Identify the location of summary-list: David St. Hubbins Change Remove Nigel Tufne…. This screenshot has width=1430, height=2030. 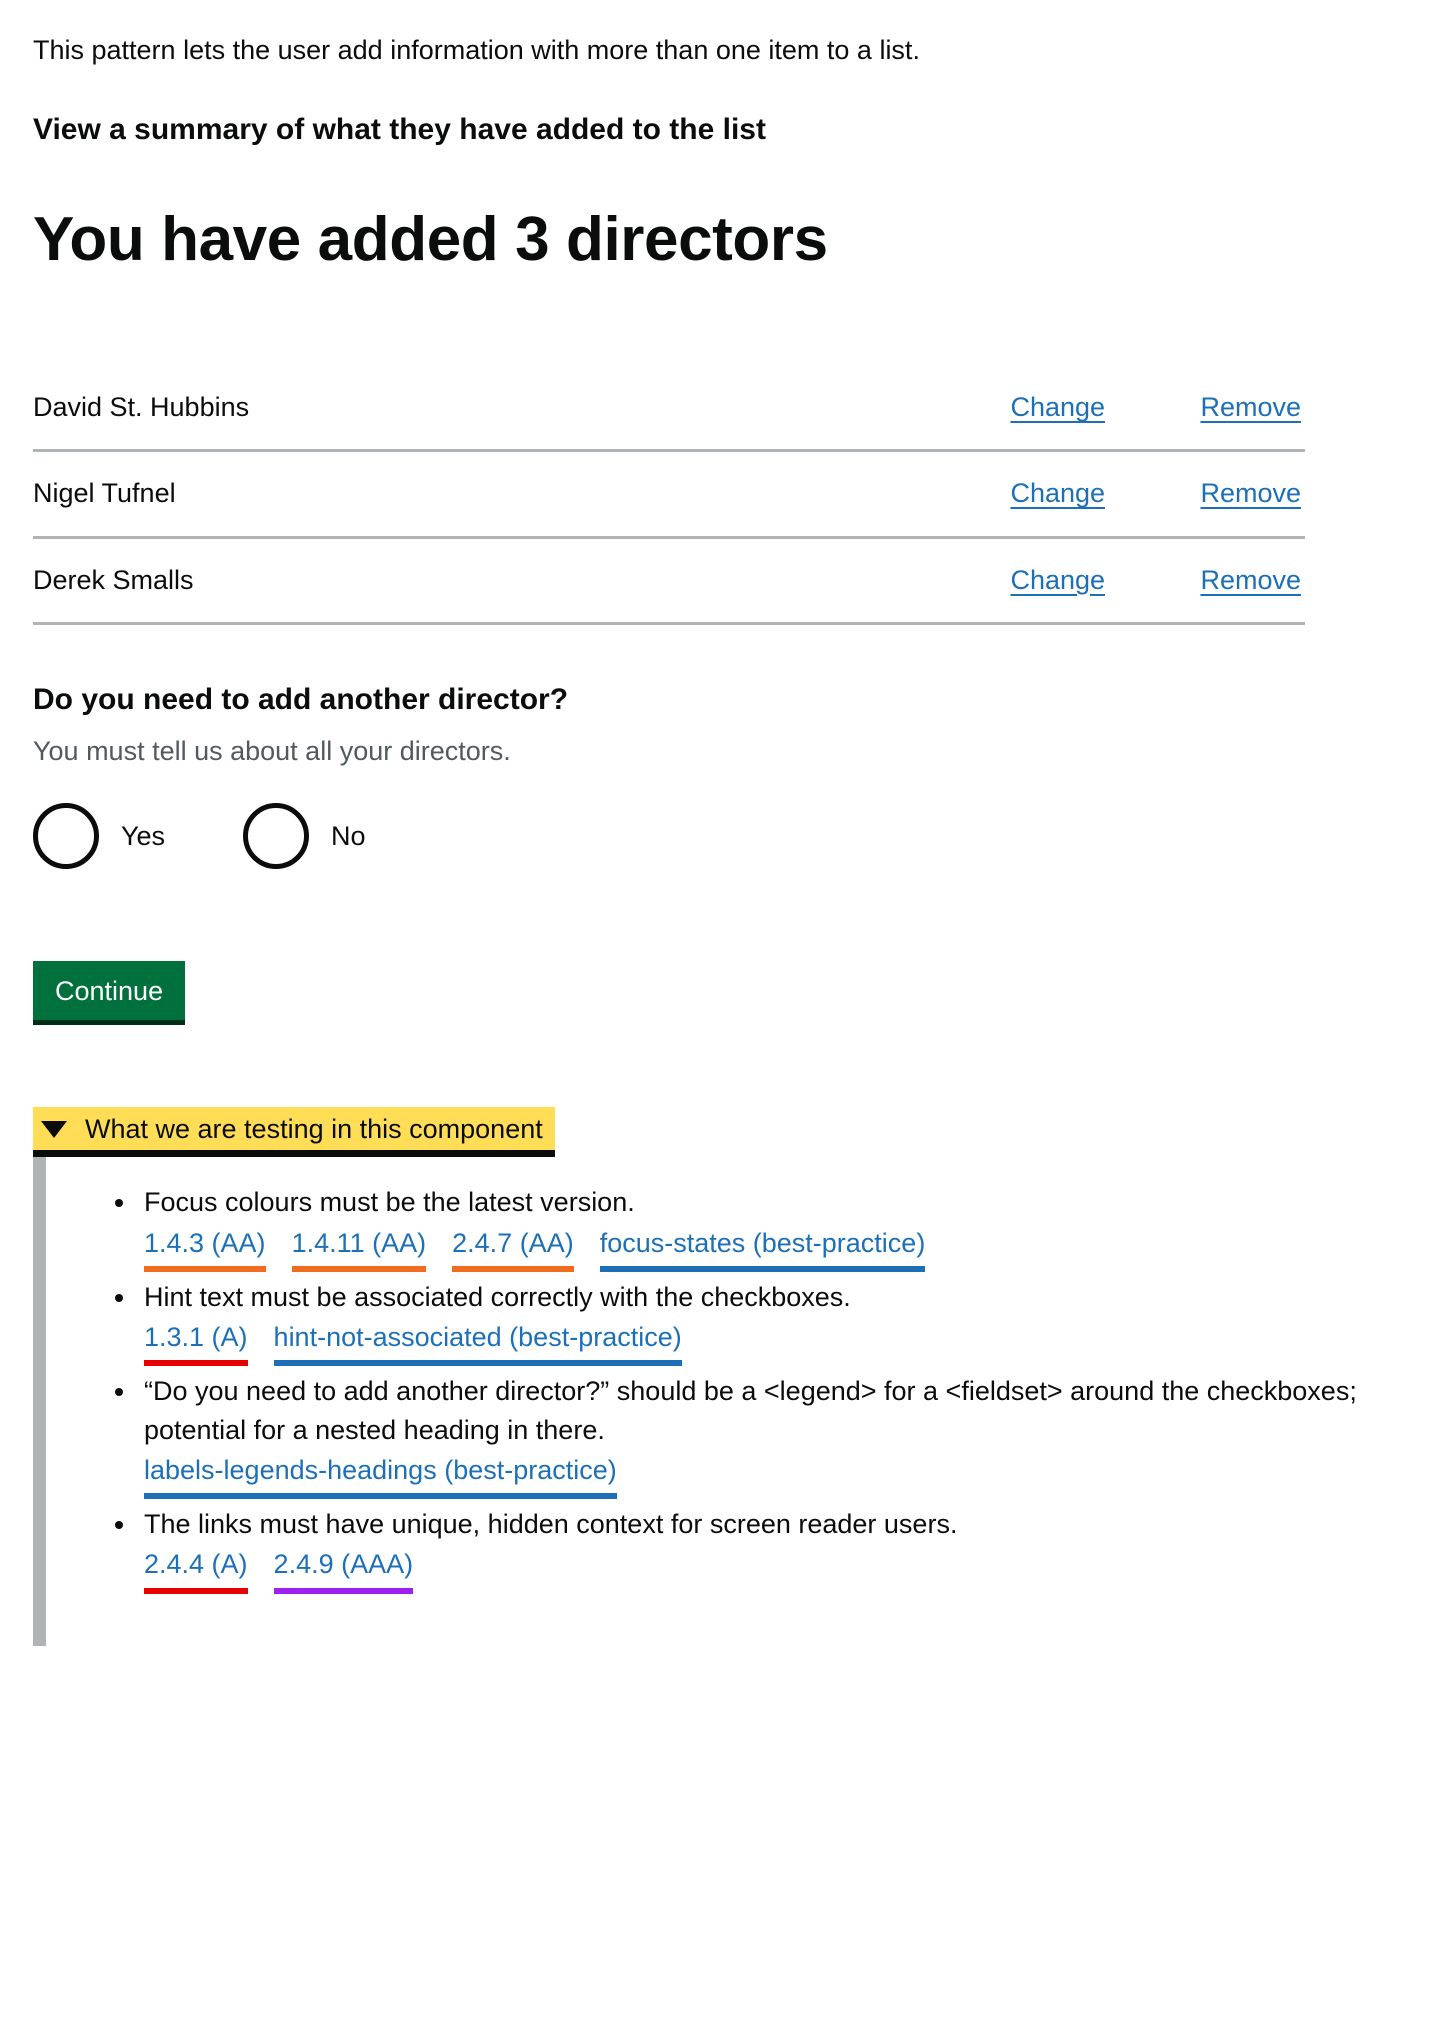
(669, 507).